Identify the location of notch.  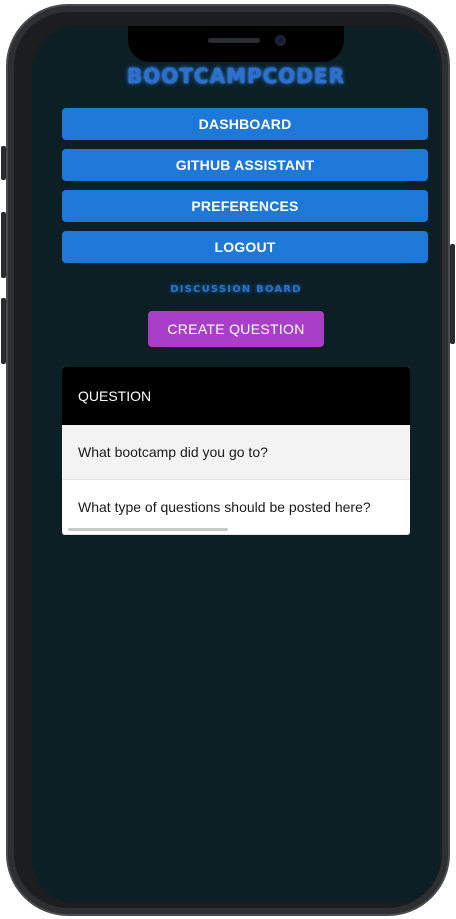
(236, 44).